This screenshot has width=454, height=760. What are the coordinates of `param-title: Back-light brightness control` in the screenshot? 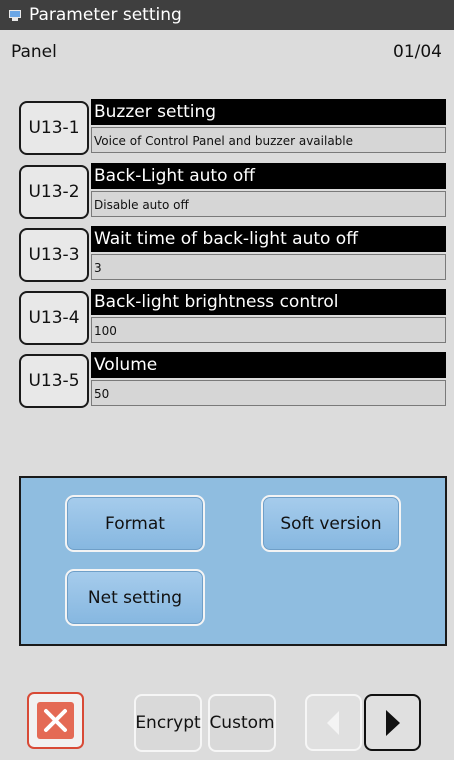 It's located at (268, 302).